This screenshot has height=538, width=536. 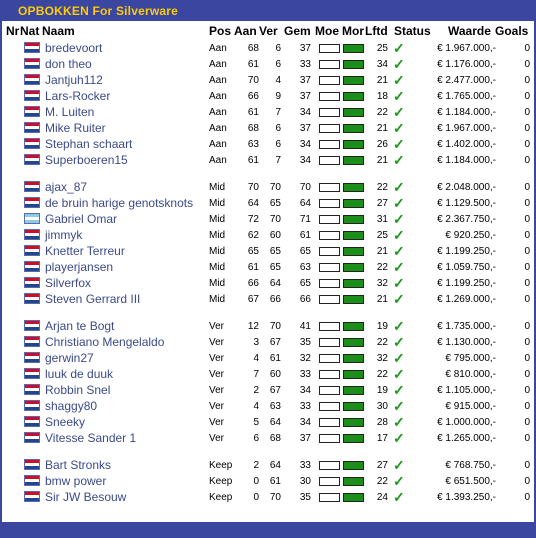 I want to click on player-name-link: Knetter Terreur, so click(x=85, y=251).